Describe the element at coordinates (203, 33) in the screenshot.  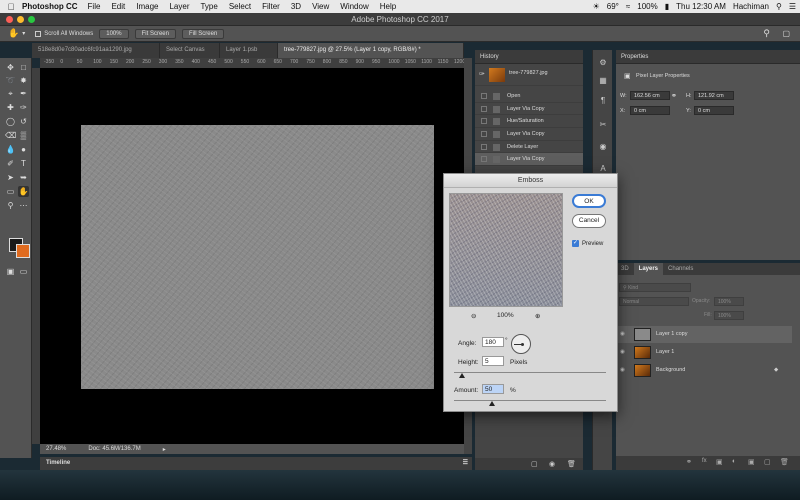
I see `fill-screen-button: Fill Screen` at that location.